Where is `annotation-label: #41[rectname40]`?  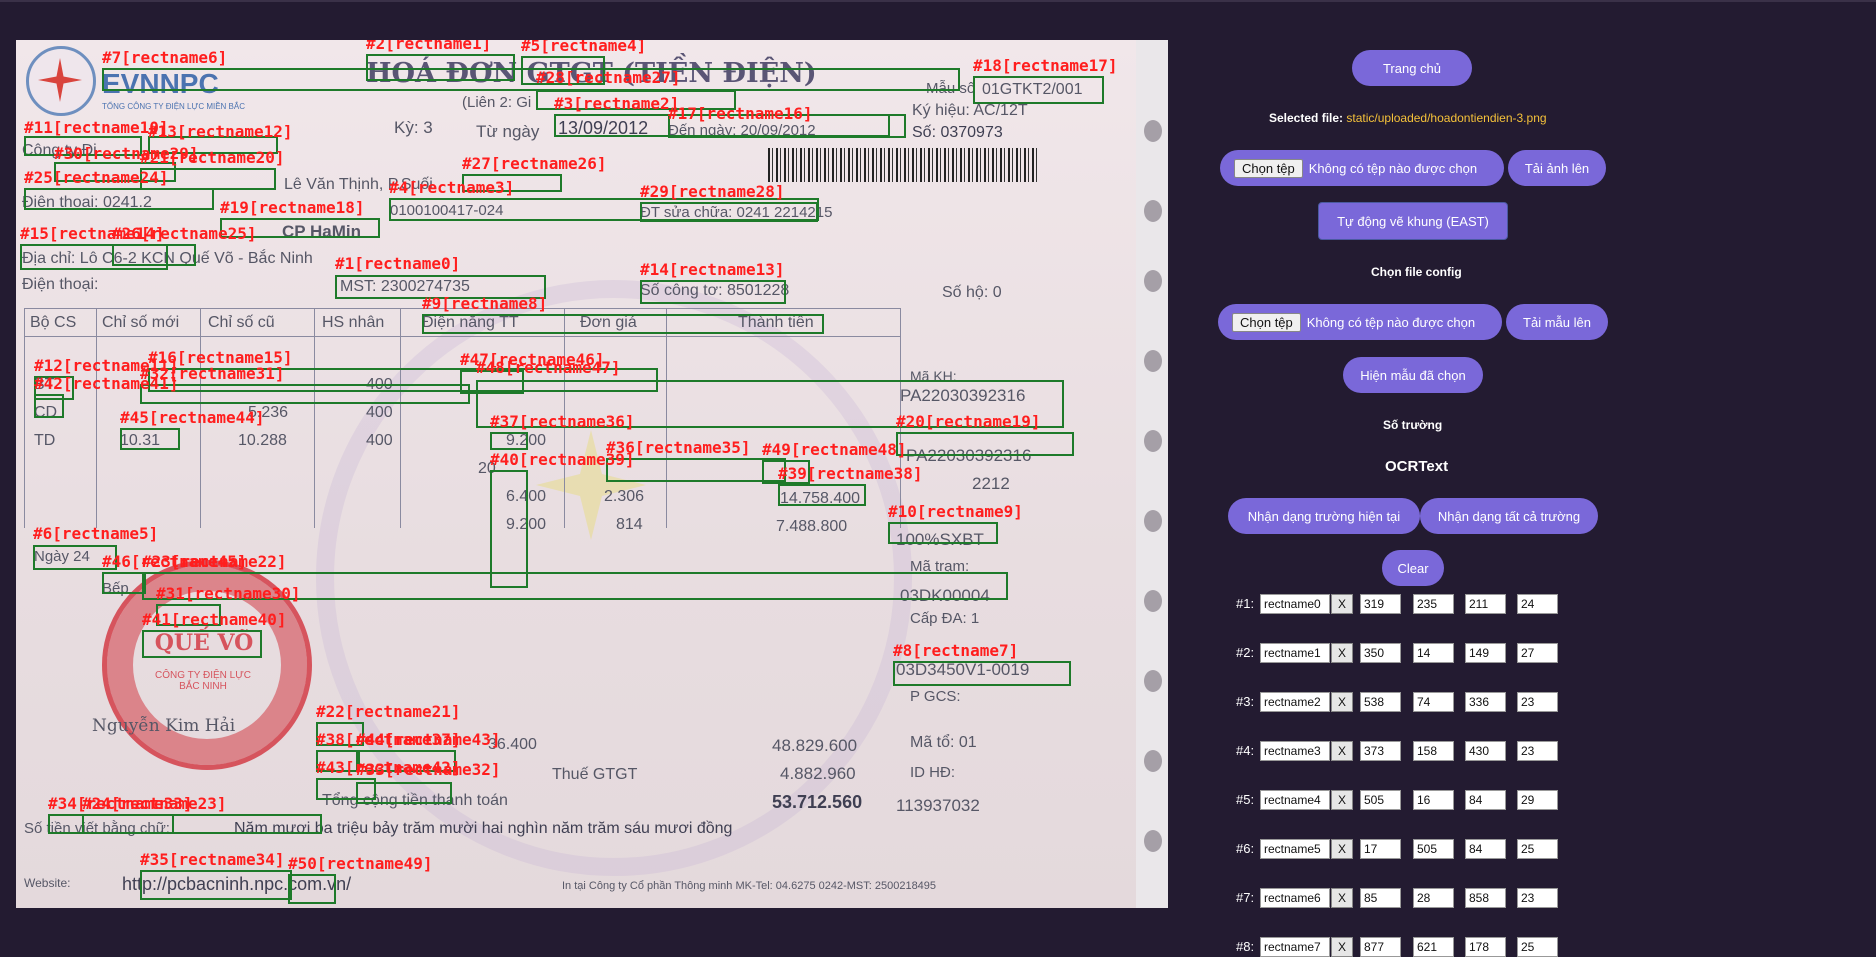
annotation-label: #41[rectname40] is located at coordinates (214, 619).